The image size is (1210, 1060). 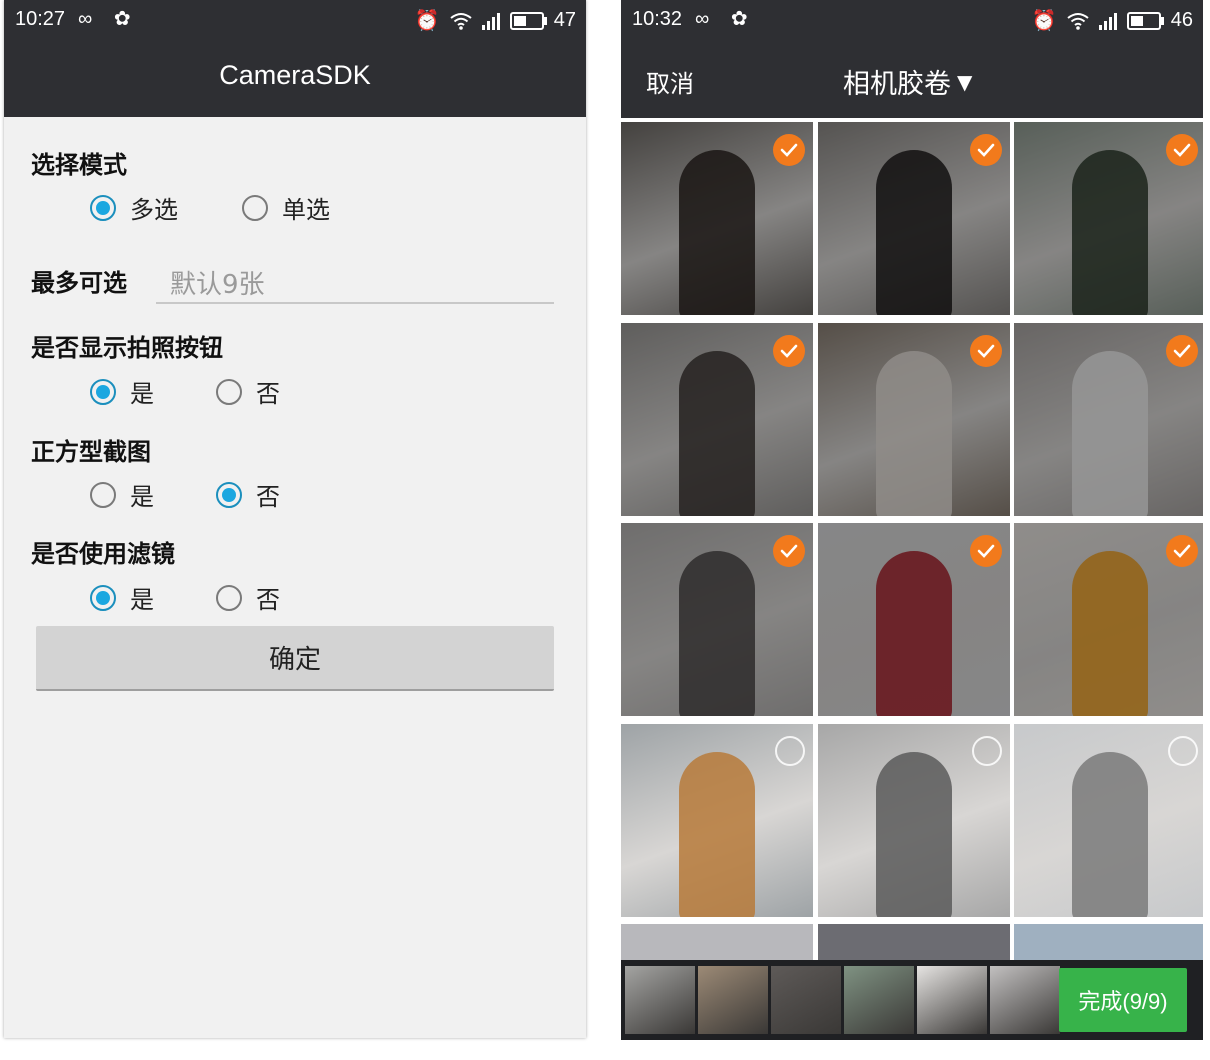 I want to click on radio-filter-yes-circle, so click(x=103, y=597).